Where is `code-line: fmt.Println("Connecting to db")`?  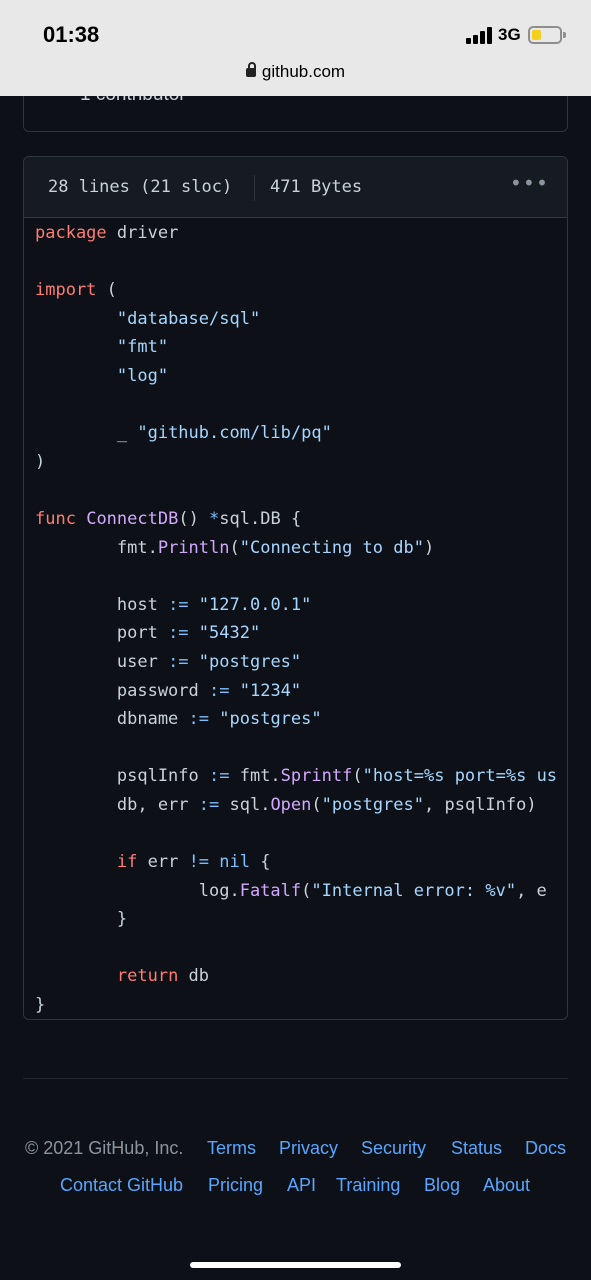
code-line: fmt.Println("Connecting to db") is located at coordinates (235, 547).